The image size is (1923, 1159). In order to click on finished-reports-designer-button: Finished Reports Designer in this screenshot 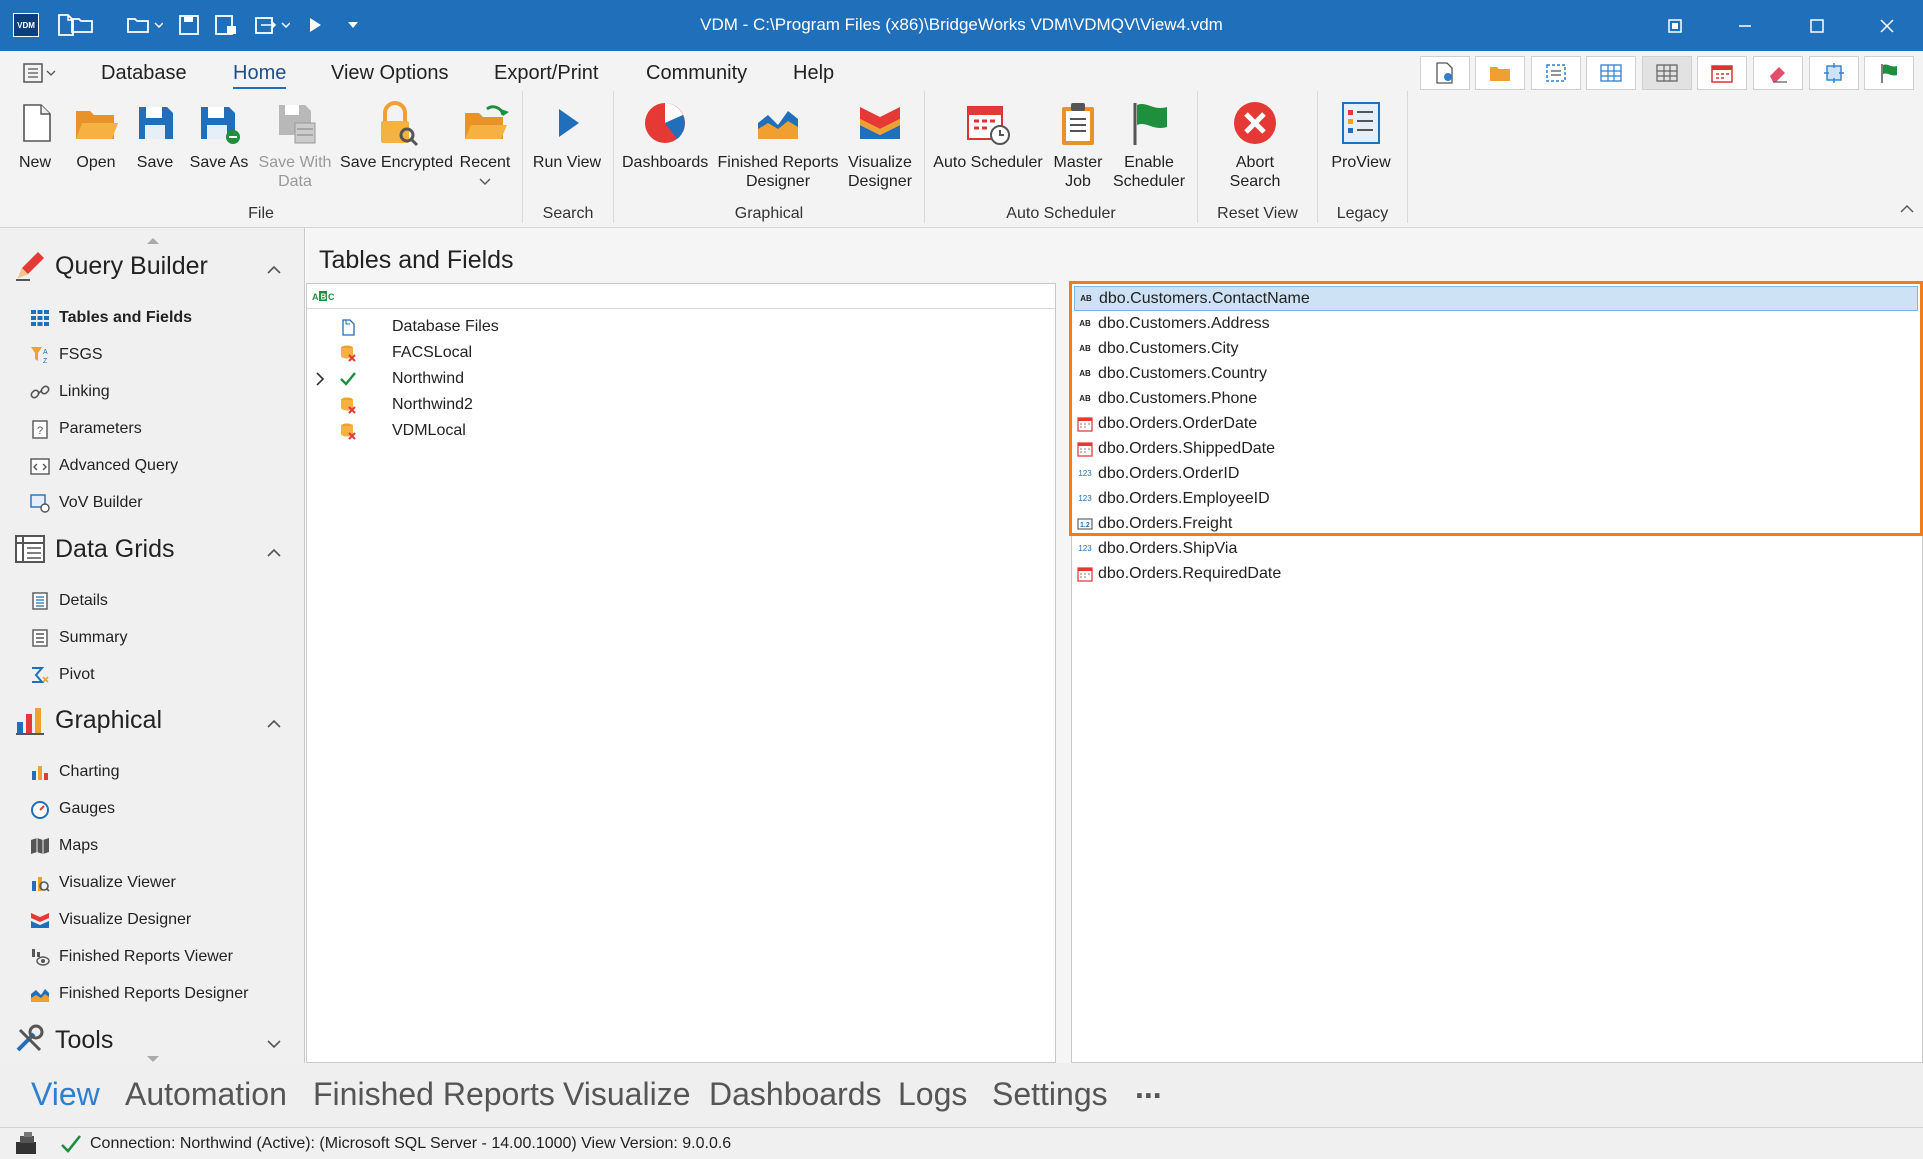, I will do `click(778, 145)`.